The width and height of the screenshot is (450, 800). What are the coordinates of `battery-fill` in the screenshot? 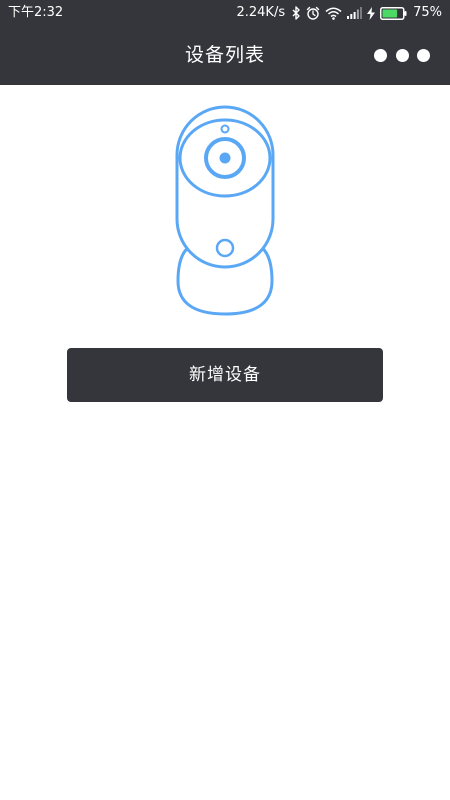 It's located at (390, 13).